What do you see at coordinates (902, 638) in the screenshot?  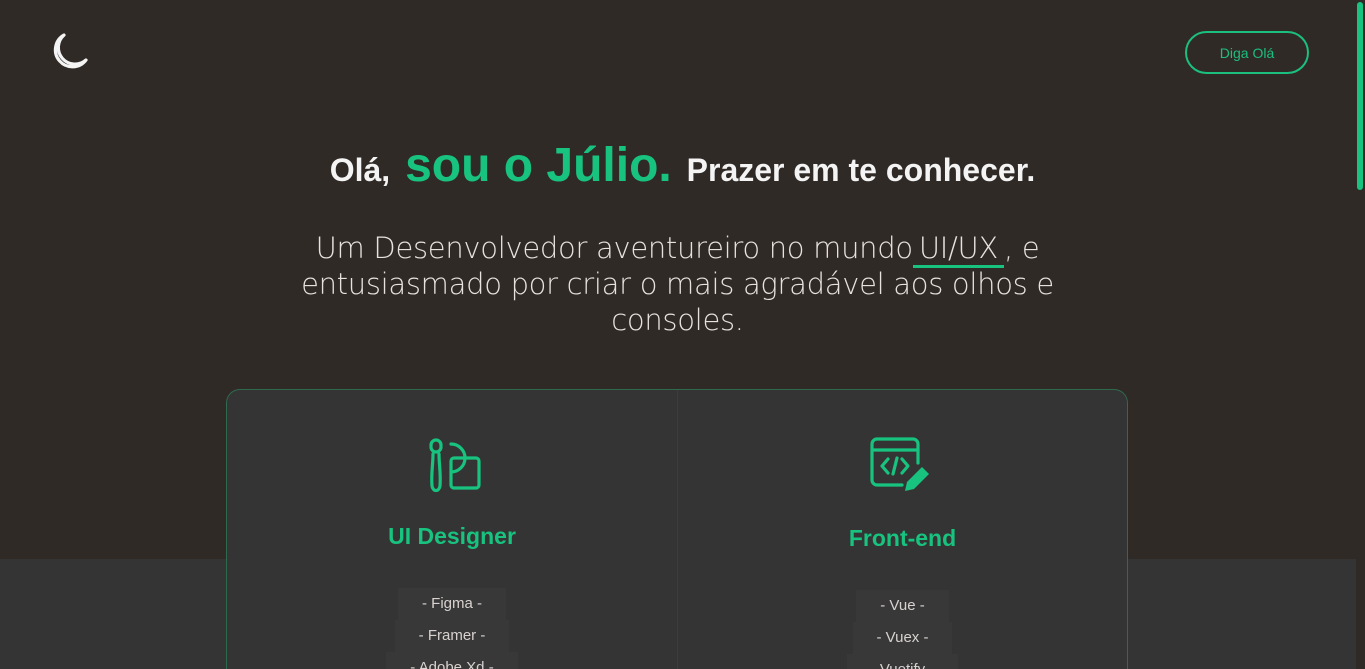 I see `skill-item: - Vuex -` at bounding box center [902, 638].